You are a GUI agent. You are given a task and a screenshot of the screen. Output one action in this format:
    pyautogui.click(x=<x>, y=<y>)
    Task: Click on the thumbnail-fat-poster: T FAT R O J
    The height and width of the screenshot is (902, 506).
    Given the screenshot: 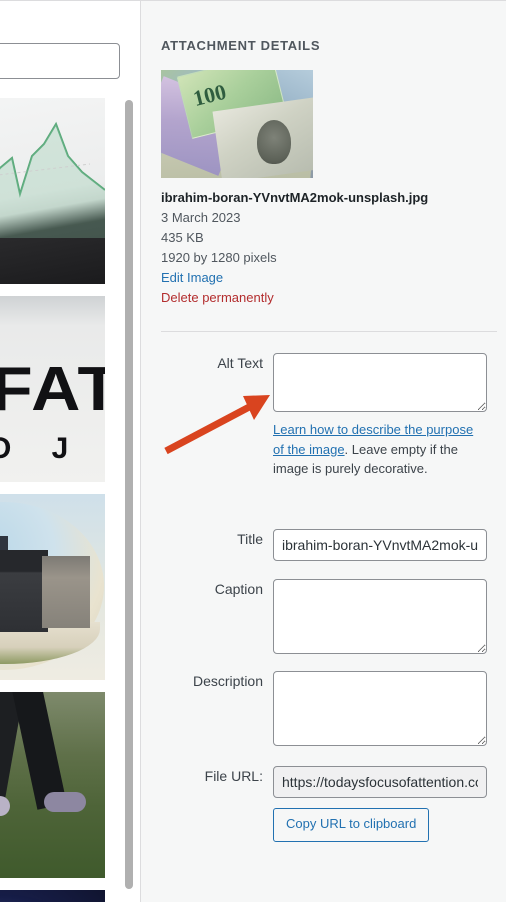 What is the action you would take?
    pyautogui.click(x=52, y=389)
    